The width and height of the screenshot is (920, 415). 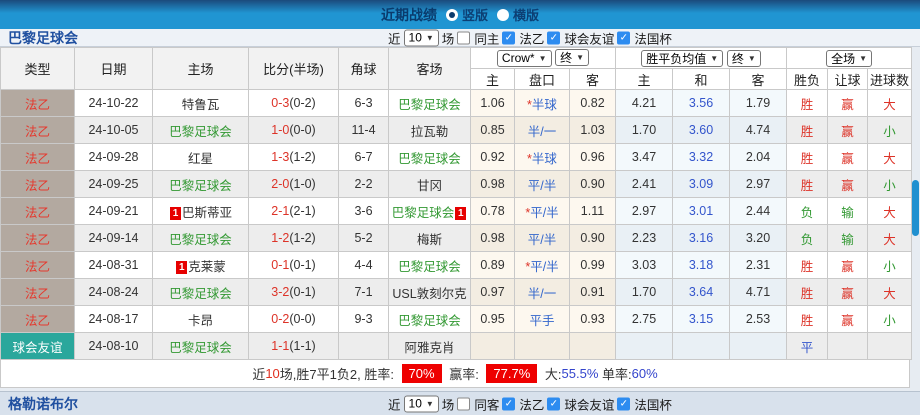 I want to click on scrollbar-thumb, so click(x=915, y=208).